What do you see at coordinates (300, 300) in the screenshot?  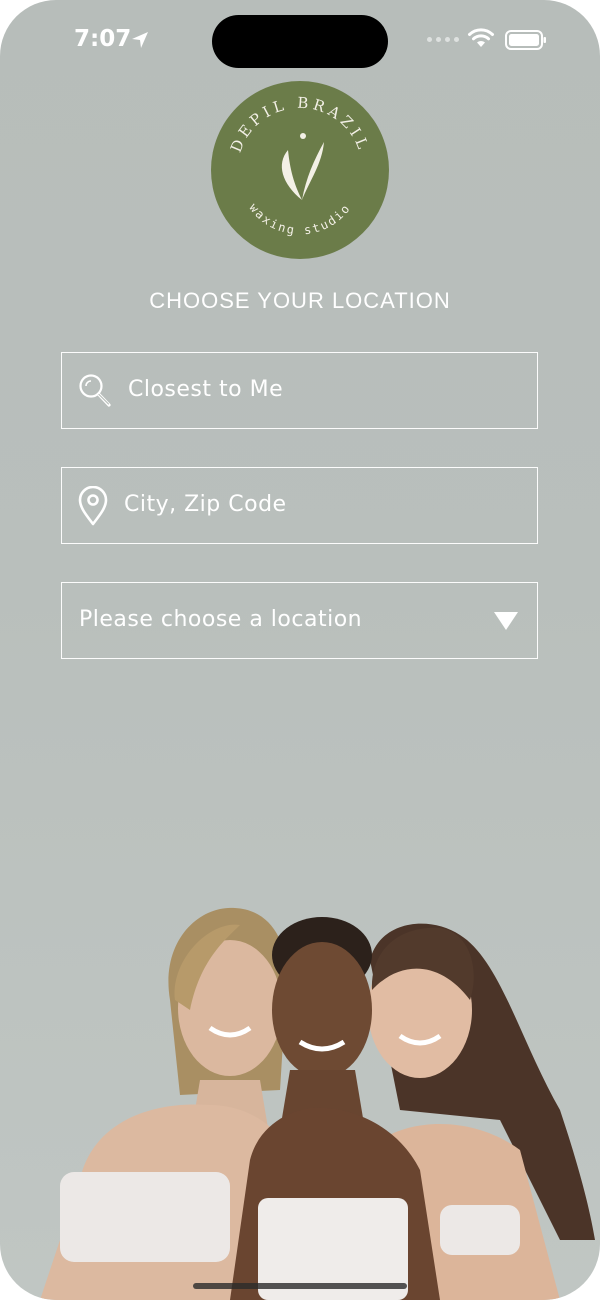 I see `page-title: CHOOSE YOUR LOCATION` at bounding box center [300, 300].